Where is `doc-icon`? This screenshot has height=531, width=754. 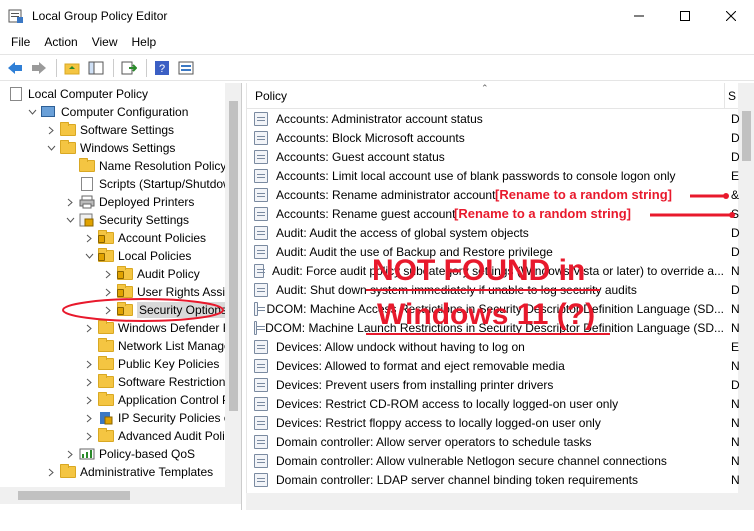 doc-icon is located at coordinates (16, 94).